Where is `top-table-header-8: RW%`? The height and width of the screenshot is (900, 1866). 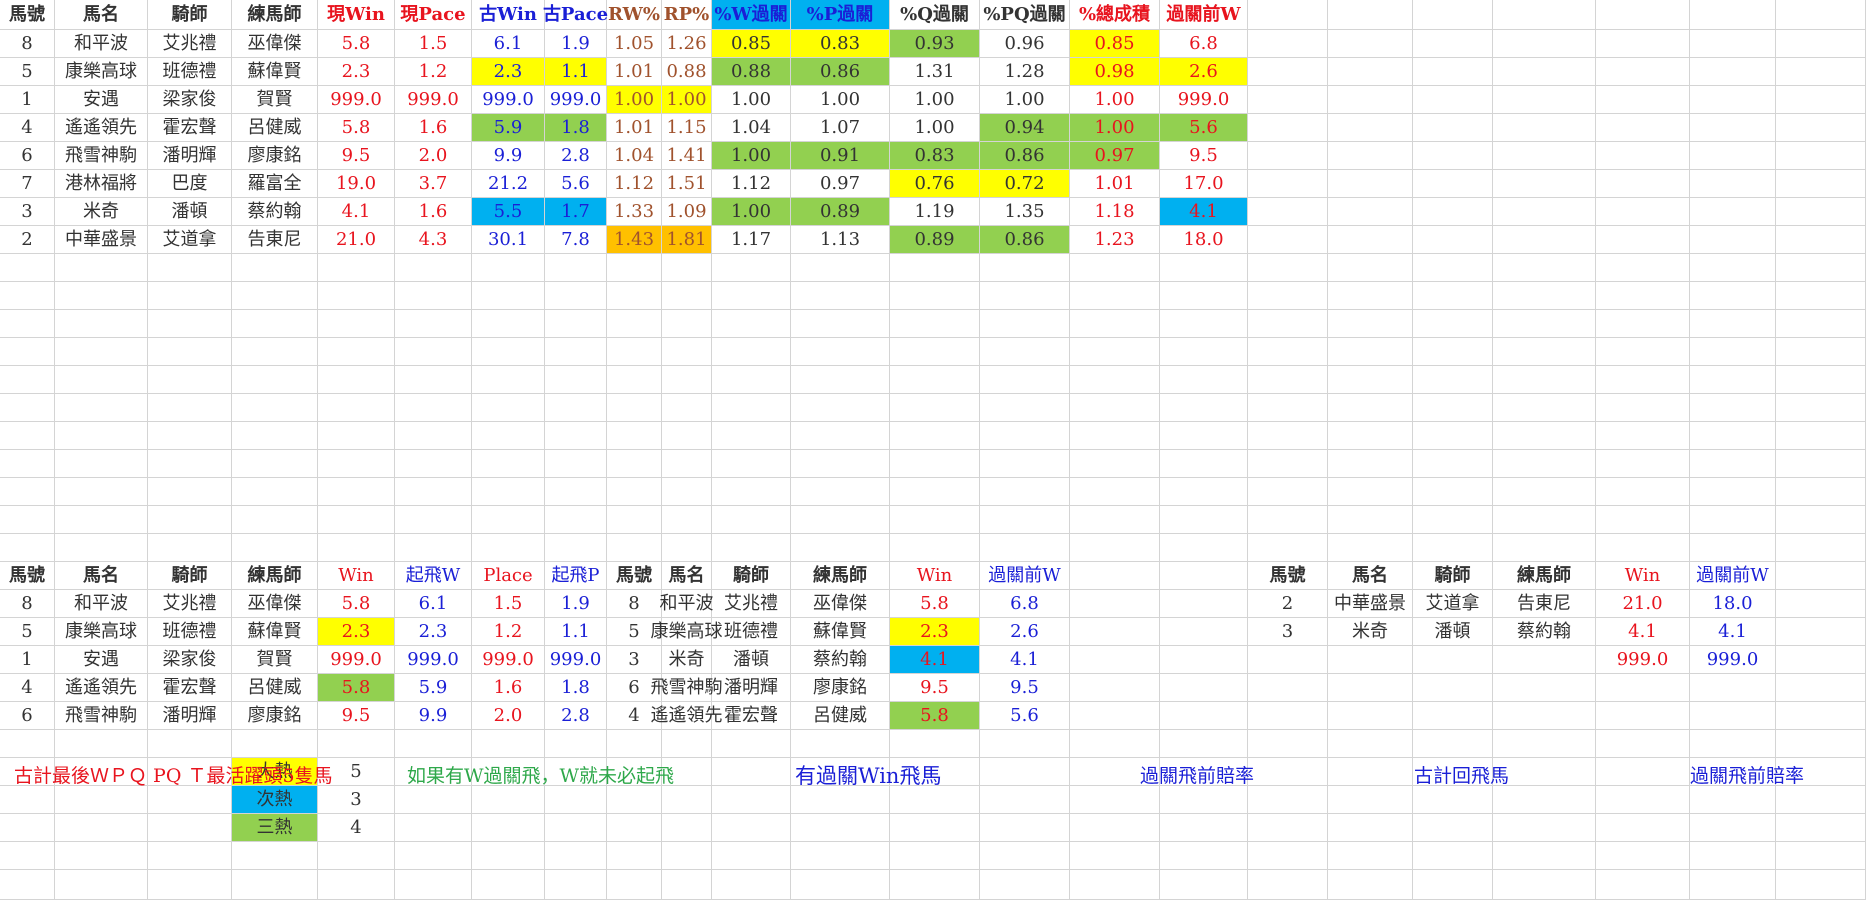 top-table-header-8: RW% is located at coordinates (634, 15).